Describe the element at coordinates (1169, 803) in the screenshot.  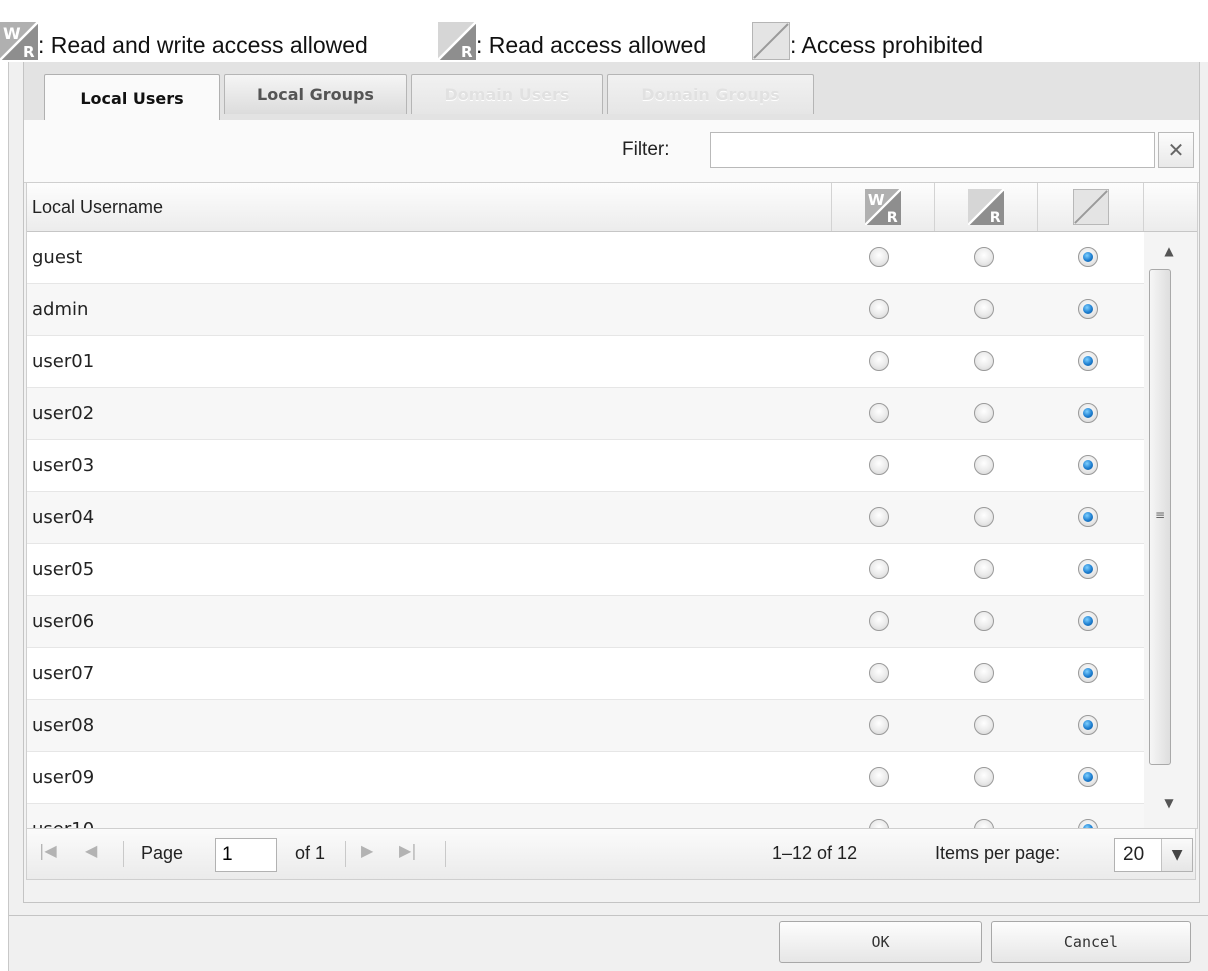
I see `scroll-down-icon: ▼` at that location.